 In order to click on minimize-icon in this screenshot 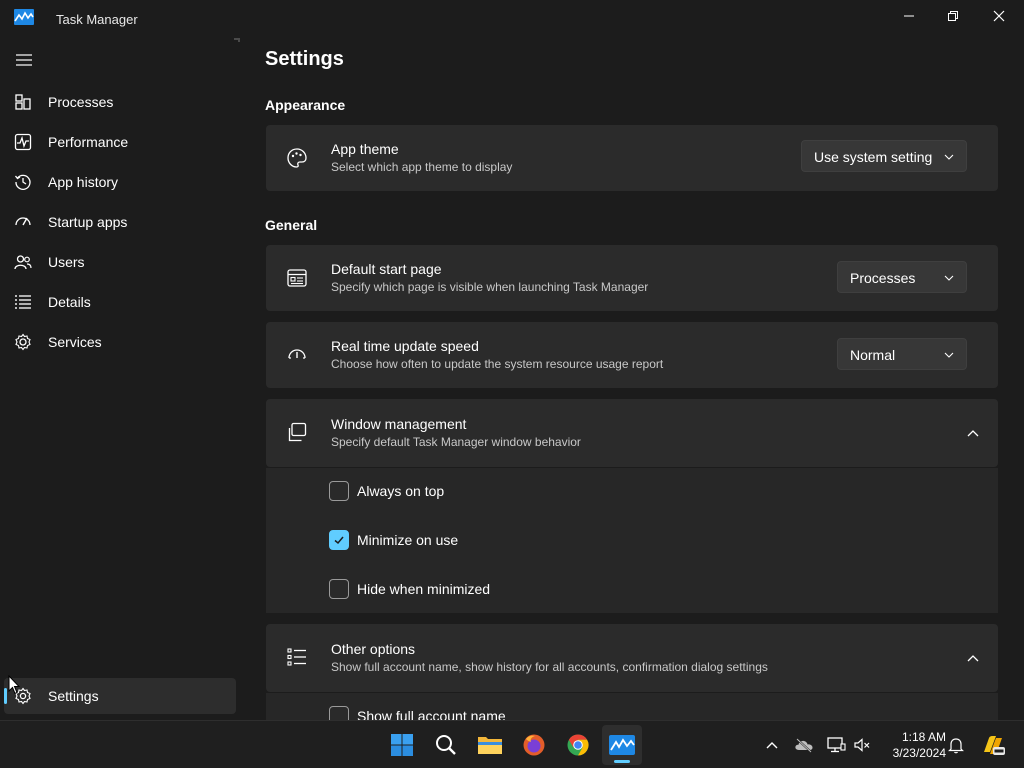, I will do `click(909, 16)`.